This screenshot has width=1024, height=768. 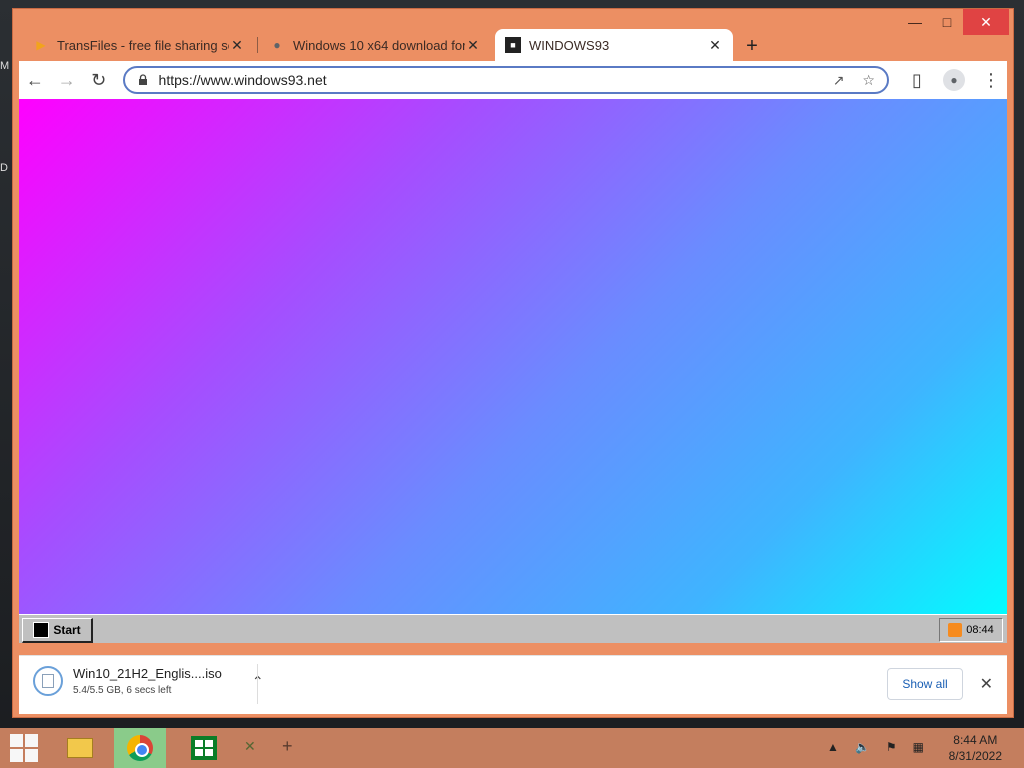 I want to click on windows93-tray: 08:44, so click(x=971, y=630).